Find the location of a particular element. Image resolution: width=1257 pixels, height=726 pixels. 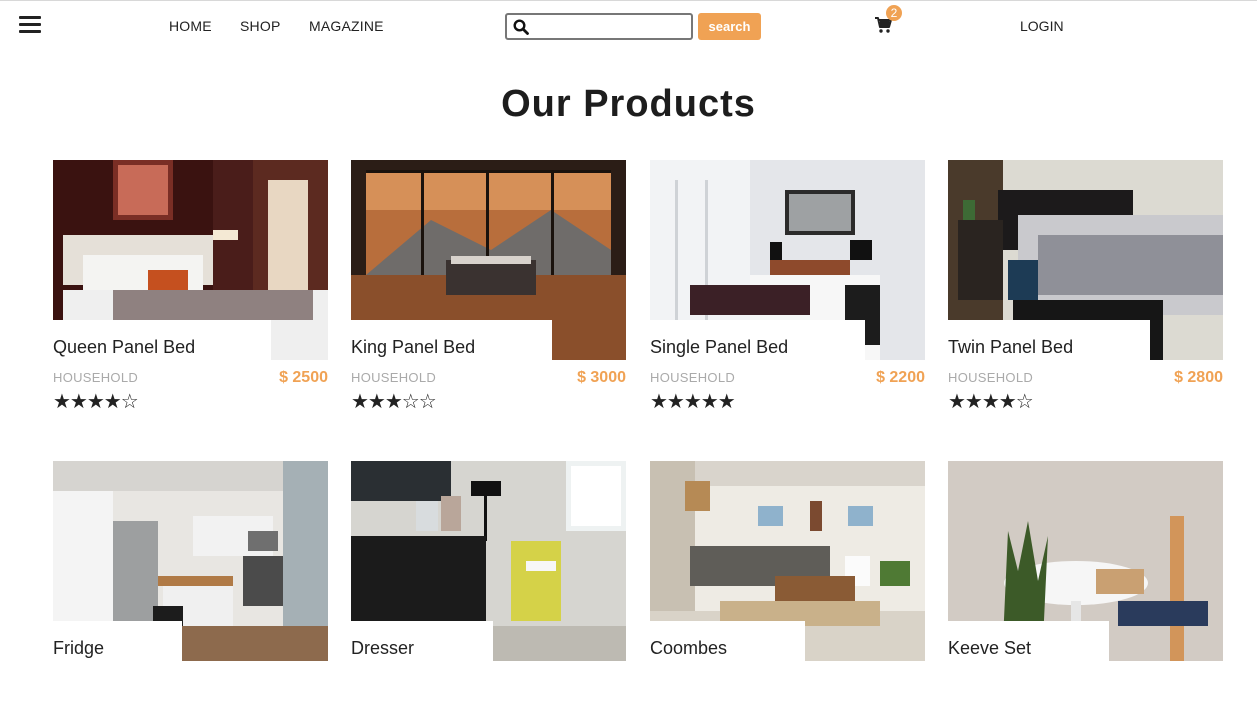

product-card: King Panel Bed HOUSEHOLD $ 3000 ★★★☆☆ is located at coordinates (488, 292).